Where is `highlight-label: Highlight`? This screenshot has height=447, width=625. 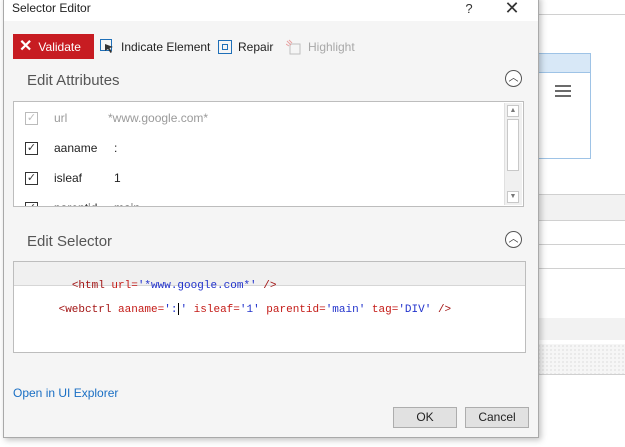 highlight-label: Highlight is located at coordinates (331, 46).